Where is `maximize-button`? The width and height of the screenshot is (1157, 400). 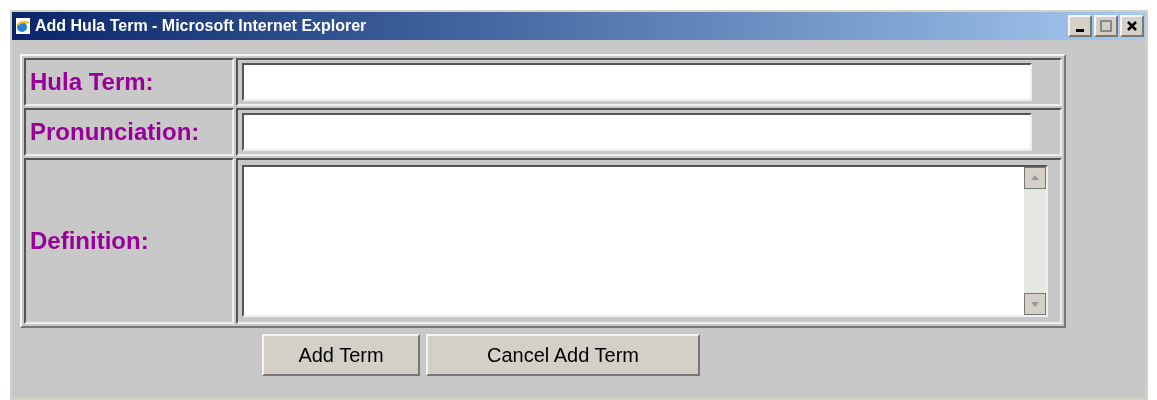 maximize-button is located at coordinates (1106, 26).